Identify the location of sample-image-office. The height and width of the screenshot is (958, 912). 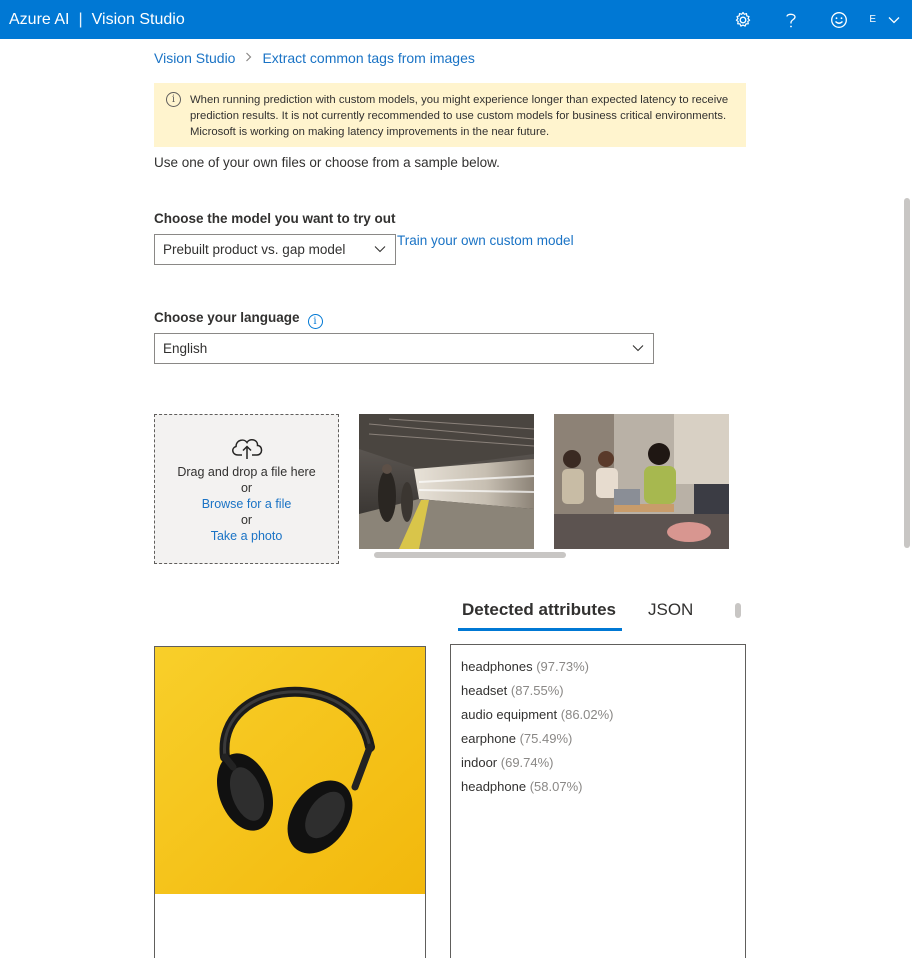
(641, 481).